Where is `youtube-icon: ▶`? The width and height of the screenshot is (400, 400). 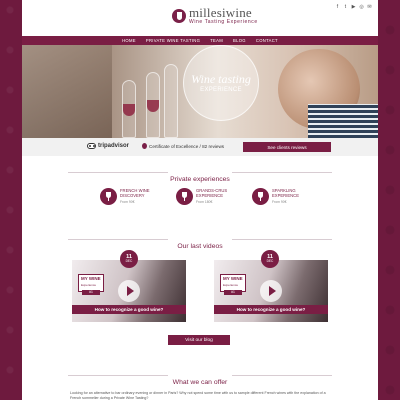
youtube-icon: ▶ is located at coordinates (353, 7).